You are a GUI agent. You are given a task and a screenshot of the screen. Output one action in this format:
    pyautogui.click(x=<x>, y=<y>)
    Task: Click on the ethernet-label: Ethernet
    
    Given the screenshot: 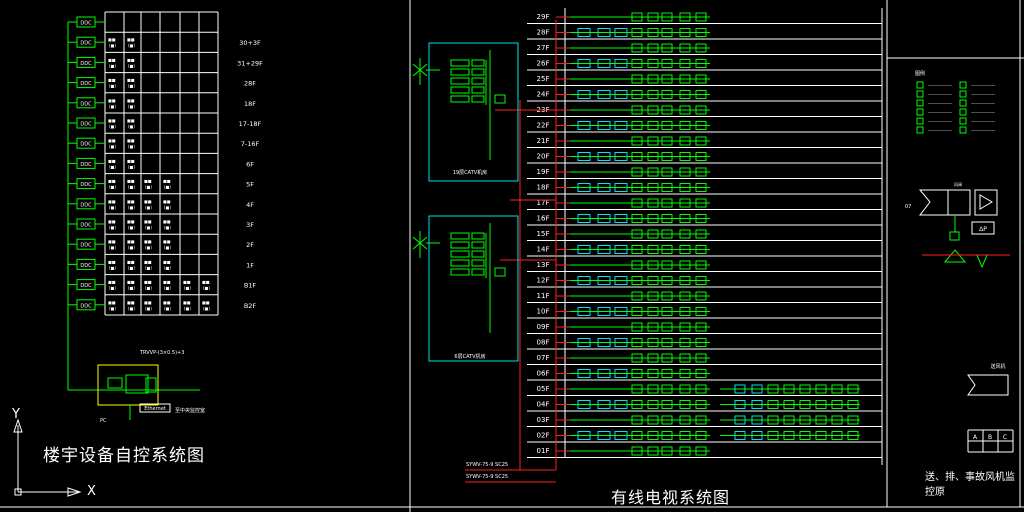 What is the action you would take?
    pyautogui.click(x=155, y=409)
    